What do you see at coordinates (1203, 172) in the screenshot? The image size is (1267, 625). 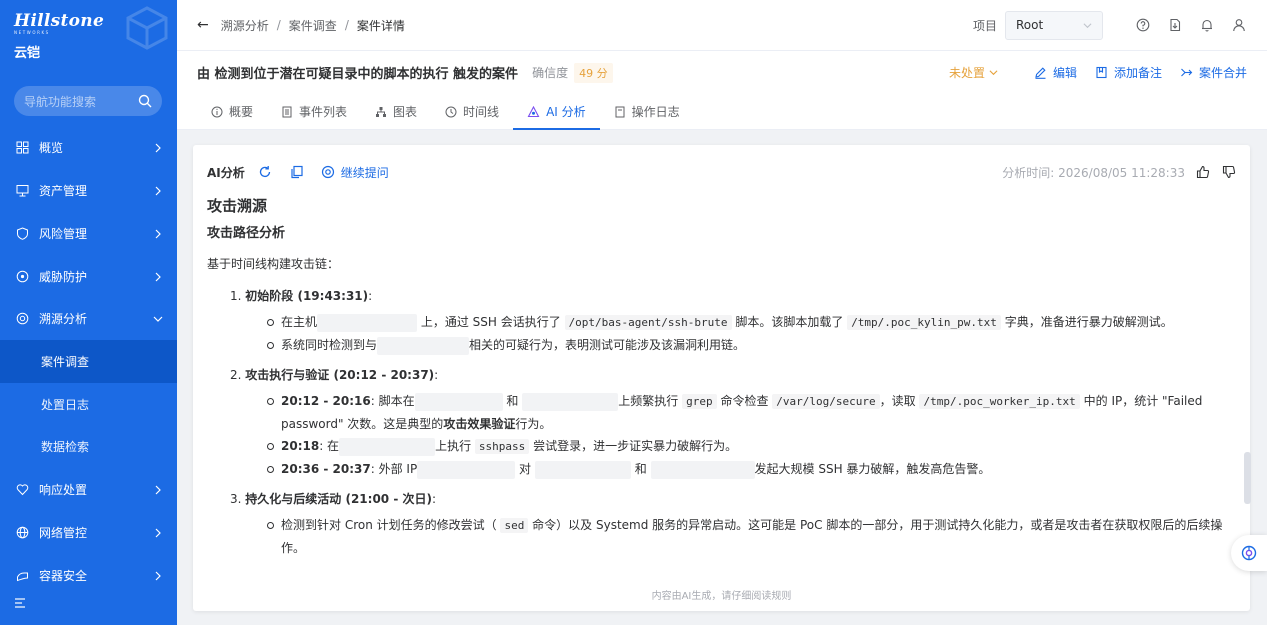 I see `thumbs-up-icon` at bounding box center [1203, 172].